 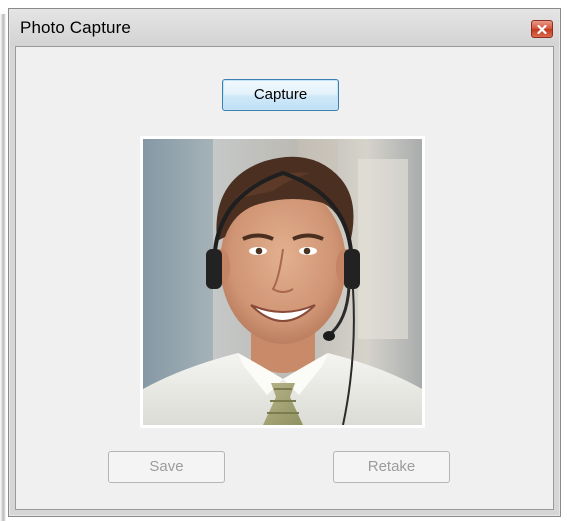 What do you see at coordinates (280, 95) in the screenshot?
I see `capture-button: Capture` at bounding box center [280, 95].